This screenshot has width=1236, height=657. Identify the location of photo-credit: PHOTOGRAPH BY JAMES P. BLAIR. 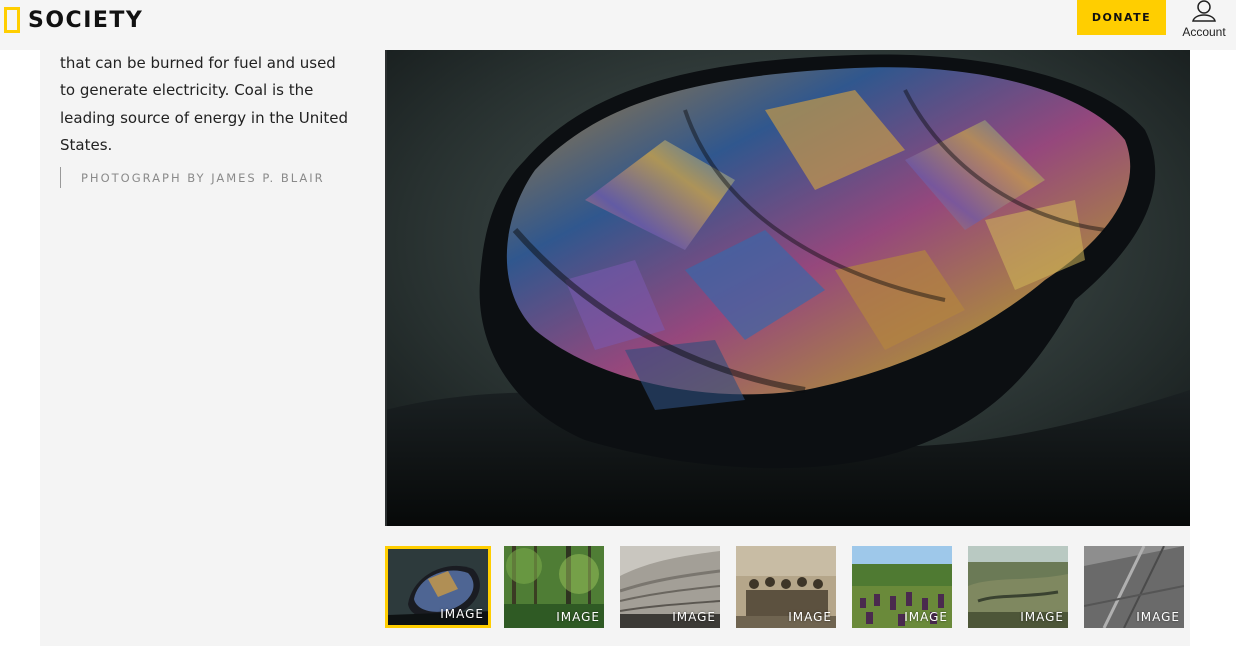
(192, 177).